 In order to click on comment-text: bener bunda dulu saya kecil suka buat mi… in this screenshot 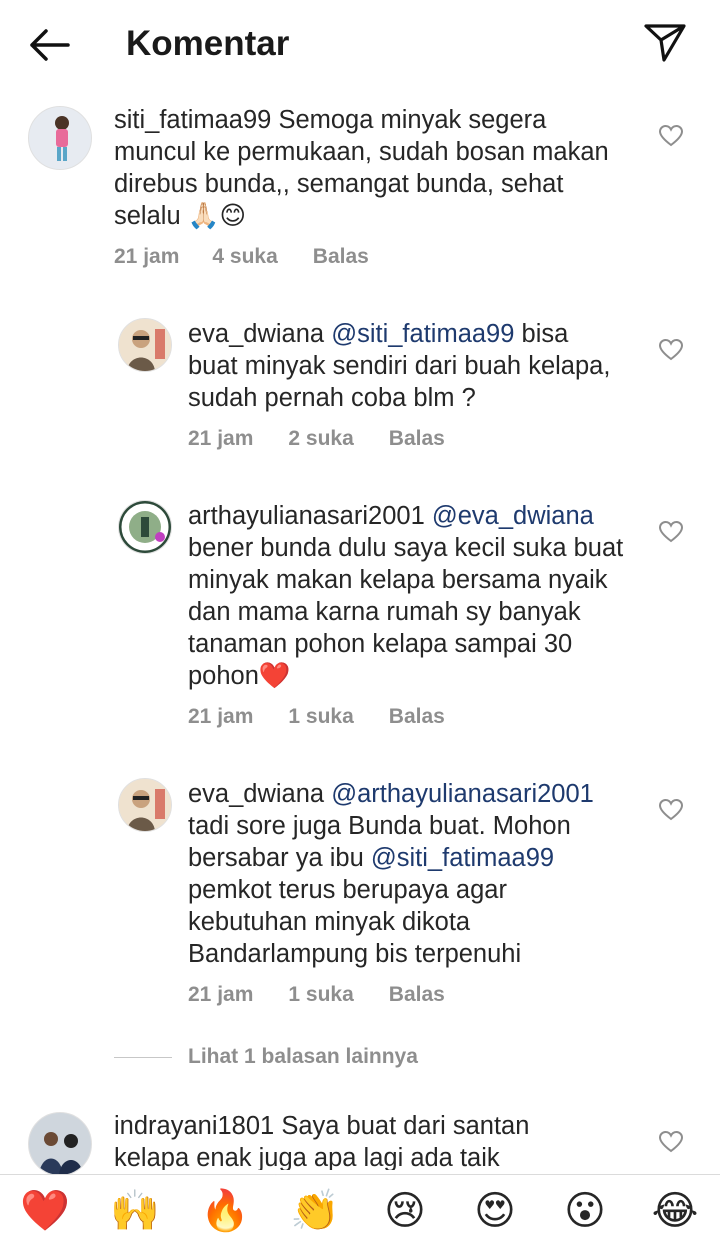, I will do `click(406, 612)`.